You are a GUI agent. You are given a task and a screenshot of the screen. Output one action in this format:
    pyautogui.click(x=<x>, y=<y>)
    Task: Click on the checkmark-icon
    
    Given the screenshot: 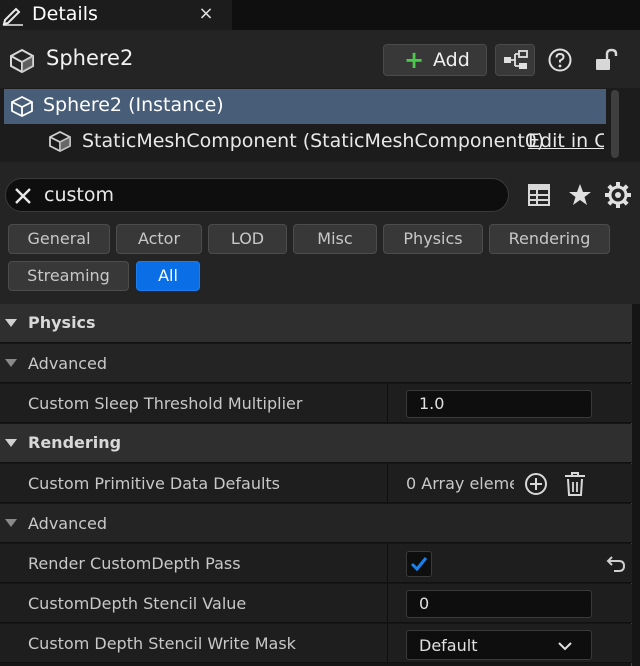 What is the action you would take?
    pyautogui.click(x=419, y=564)
    